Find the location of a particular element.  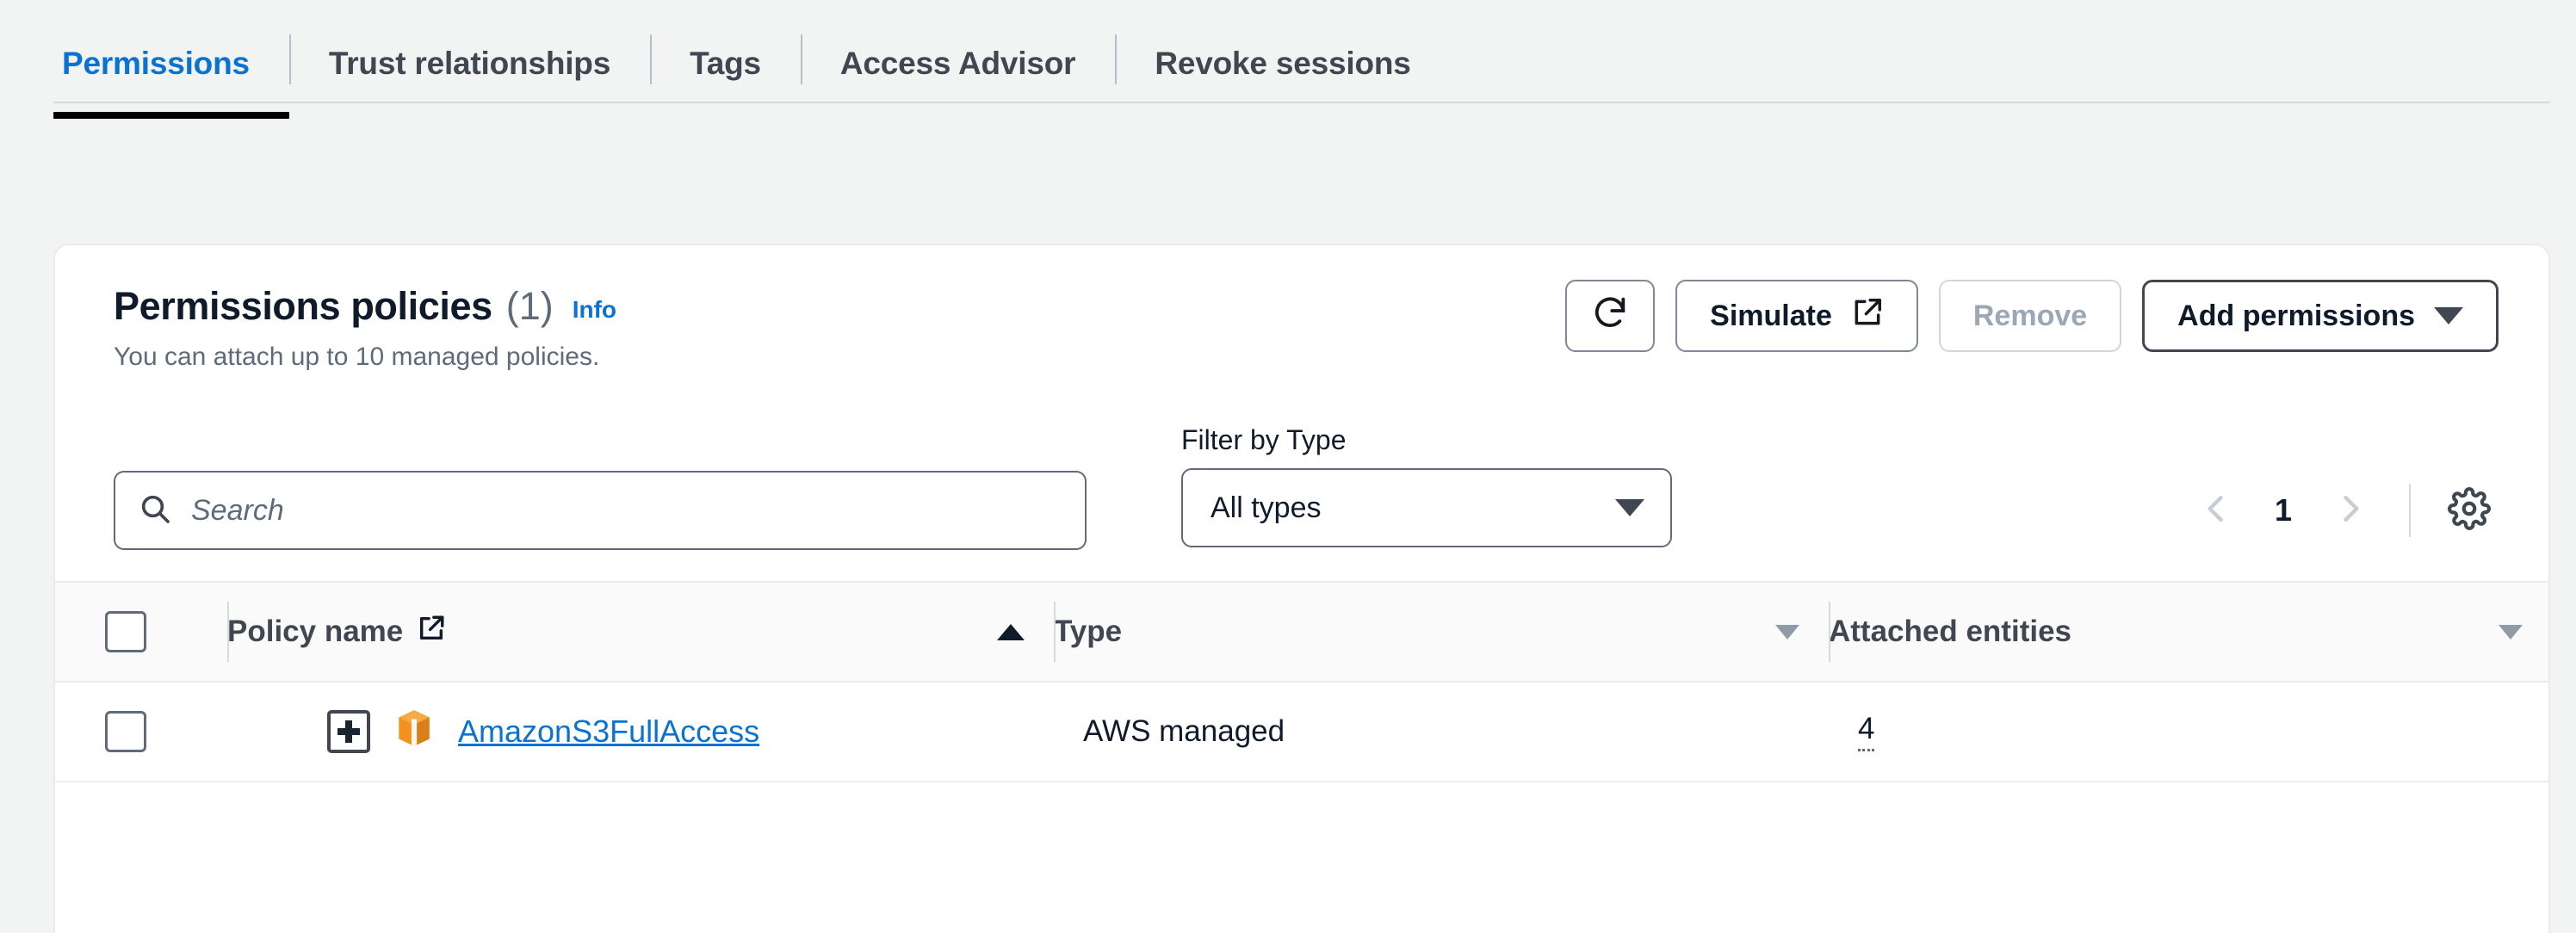

policy-count: (1) is located at coordinates (529, 306).